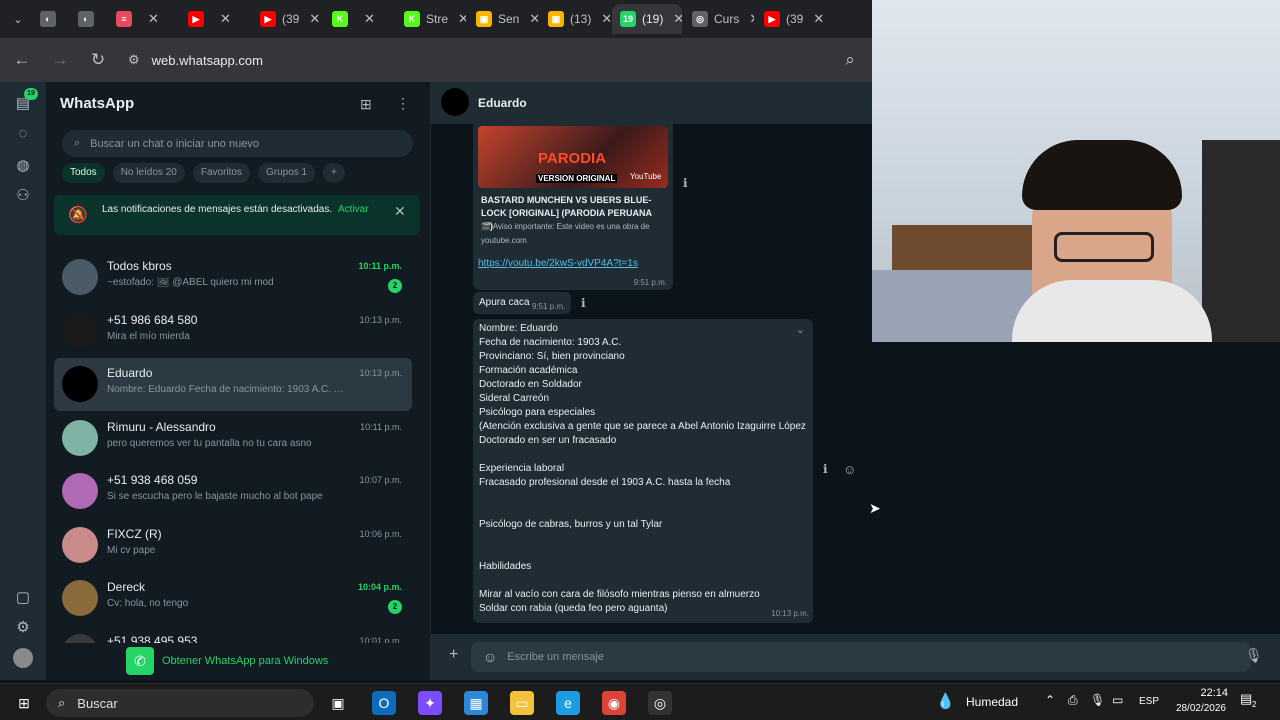  What do you see at coordinates (366, 104) in the screenshot?
I see `new-chat-icon: ⊞` at bounding box center [366, 104].